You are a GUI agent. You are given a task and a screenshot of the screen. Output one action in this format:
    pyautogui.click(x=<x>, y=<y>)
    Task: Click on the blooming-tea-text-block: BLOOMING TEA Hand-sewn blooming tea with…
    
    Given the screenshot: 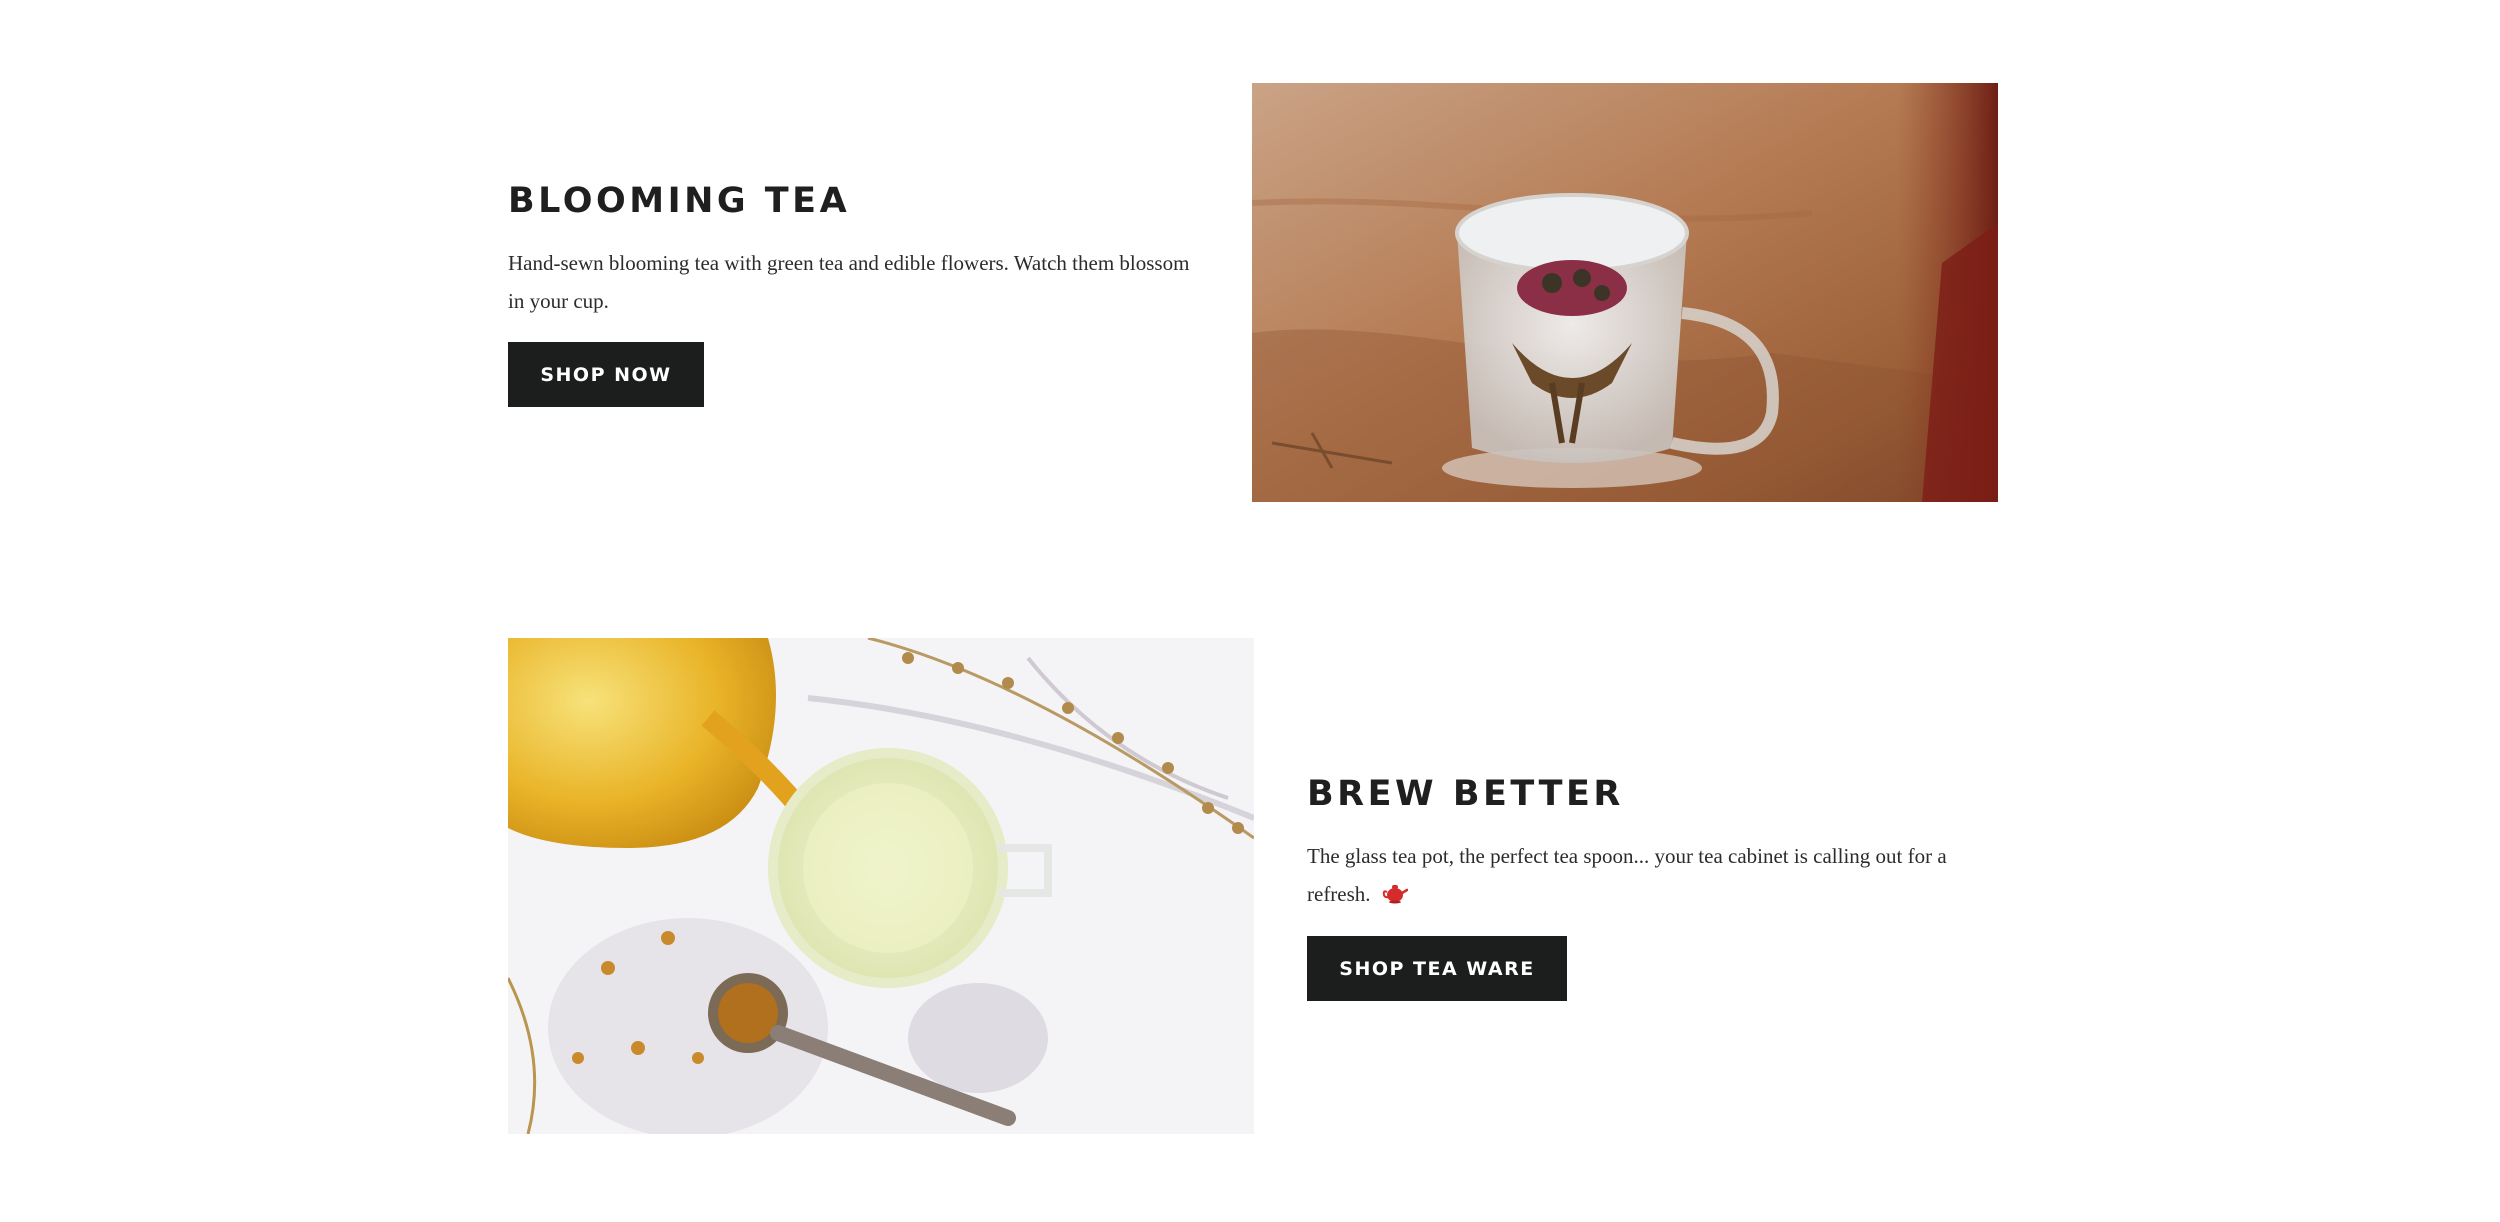 What is the action you would take?
    pyautogui.click(x=858, y=250)
    